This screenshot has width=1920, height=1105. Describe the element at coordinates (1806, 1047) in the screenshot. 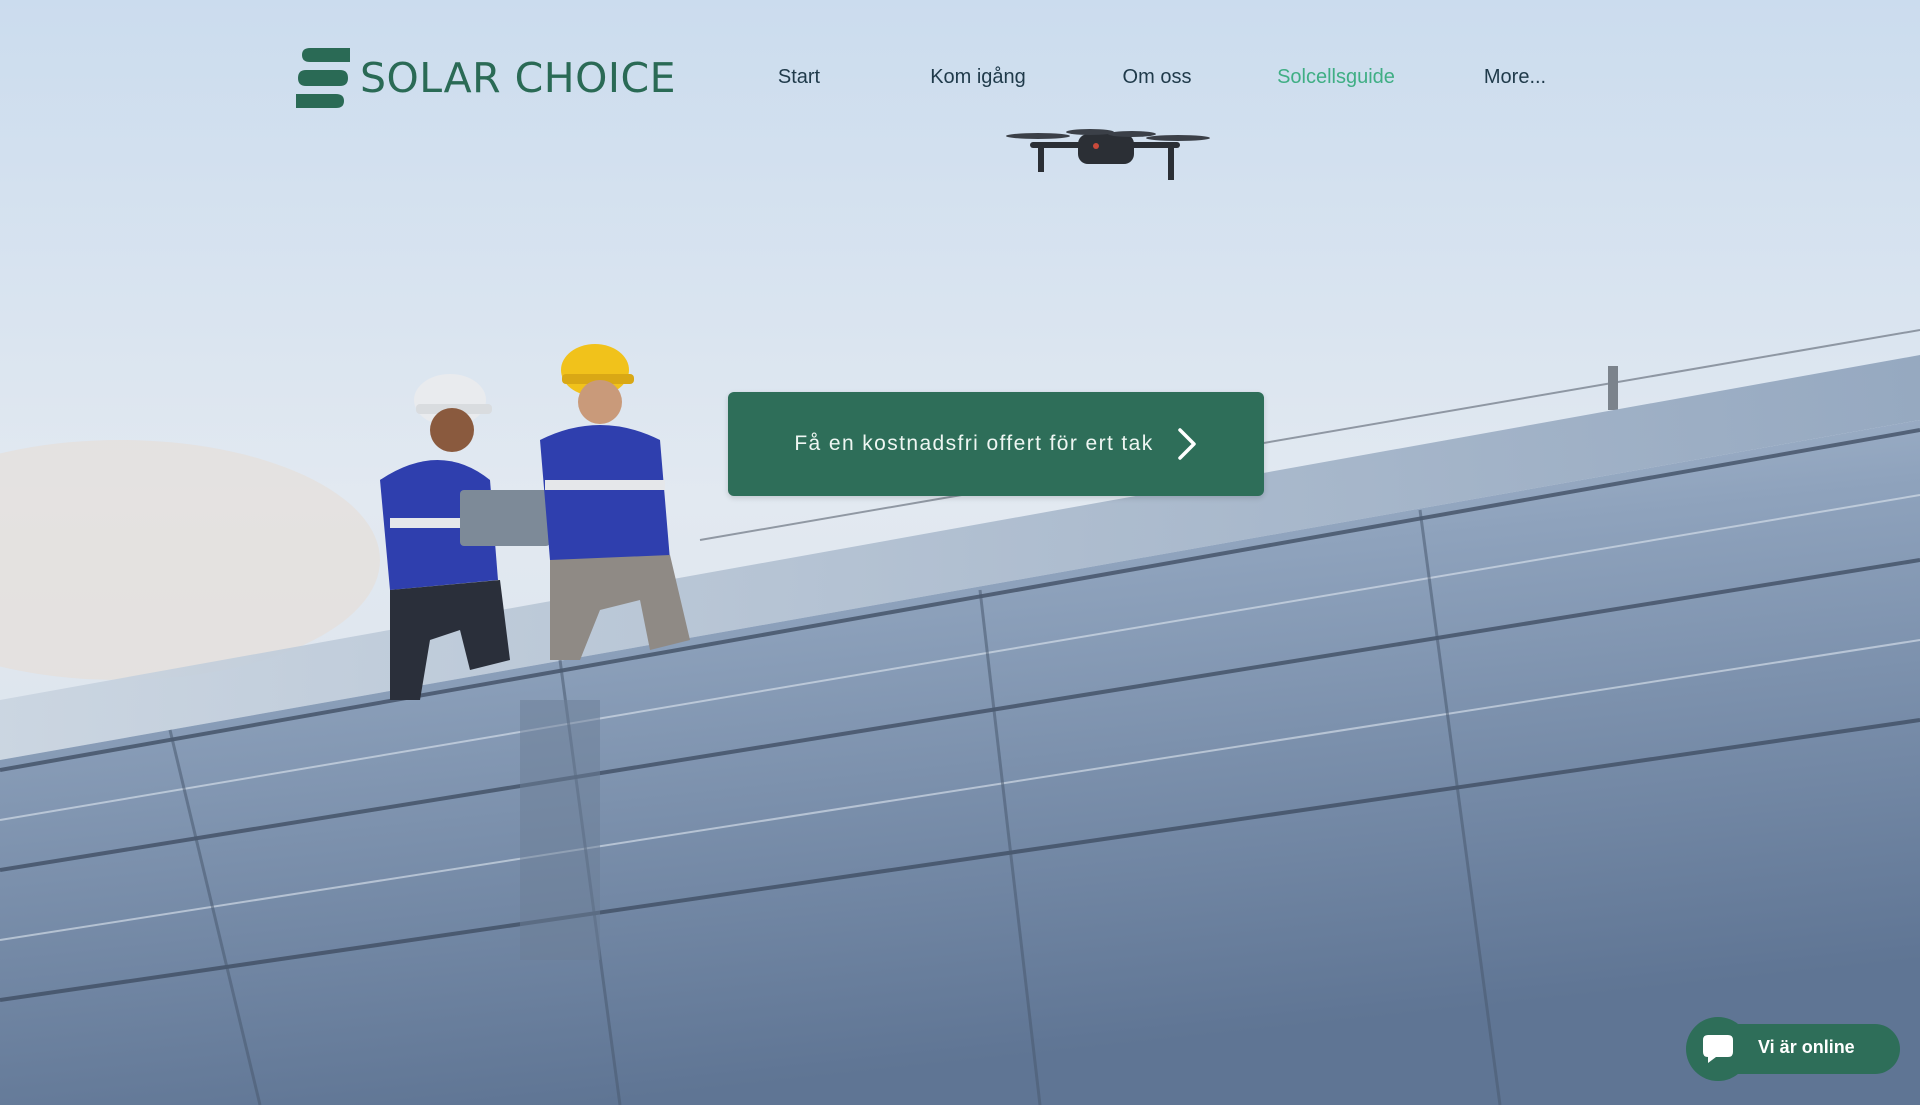

I see `chat-label: Vi är online` at that location.